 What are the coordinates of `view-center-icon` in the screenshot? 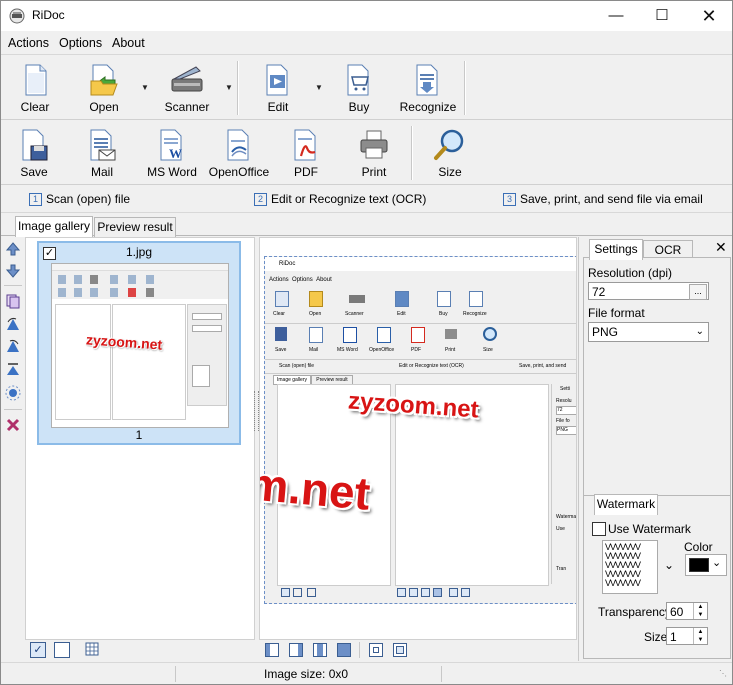 It's located at (320, 650).